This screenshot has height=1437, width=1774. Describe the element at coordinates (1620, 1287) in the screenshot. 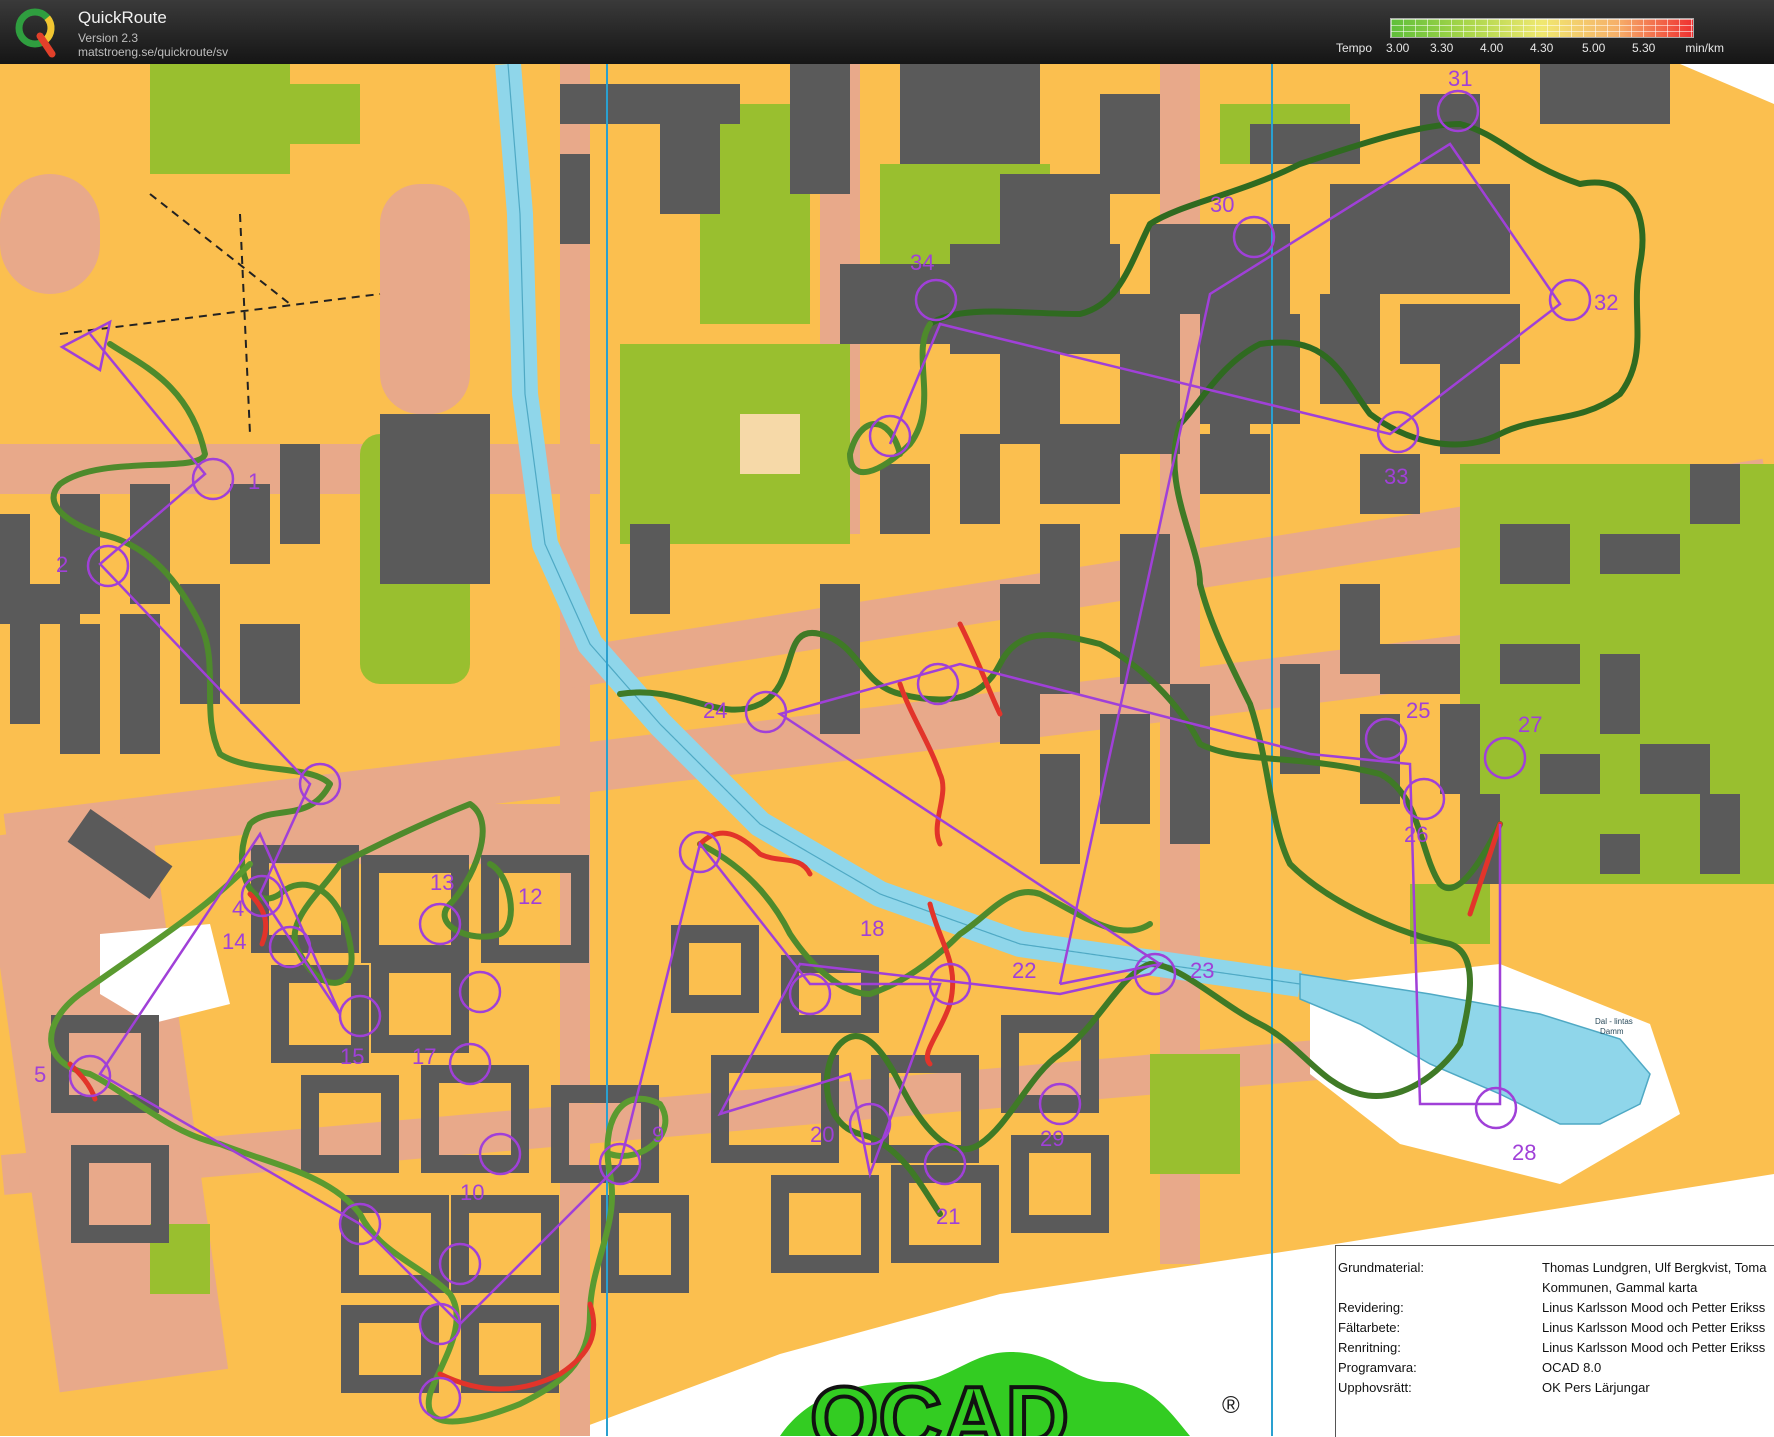

I see `credit-value: Kommunen, Gammal karta` at that location.